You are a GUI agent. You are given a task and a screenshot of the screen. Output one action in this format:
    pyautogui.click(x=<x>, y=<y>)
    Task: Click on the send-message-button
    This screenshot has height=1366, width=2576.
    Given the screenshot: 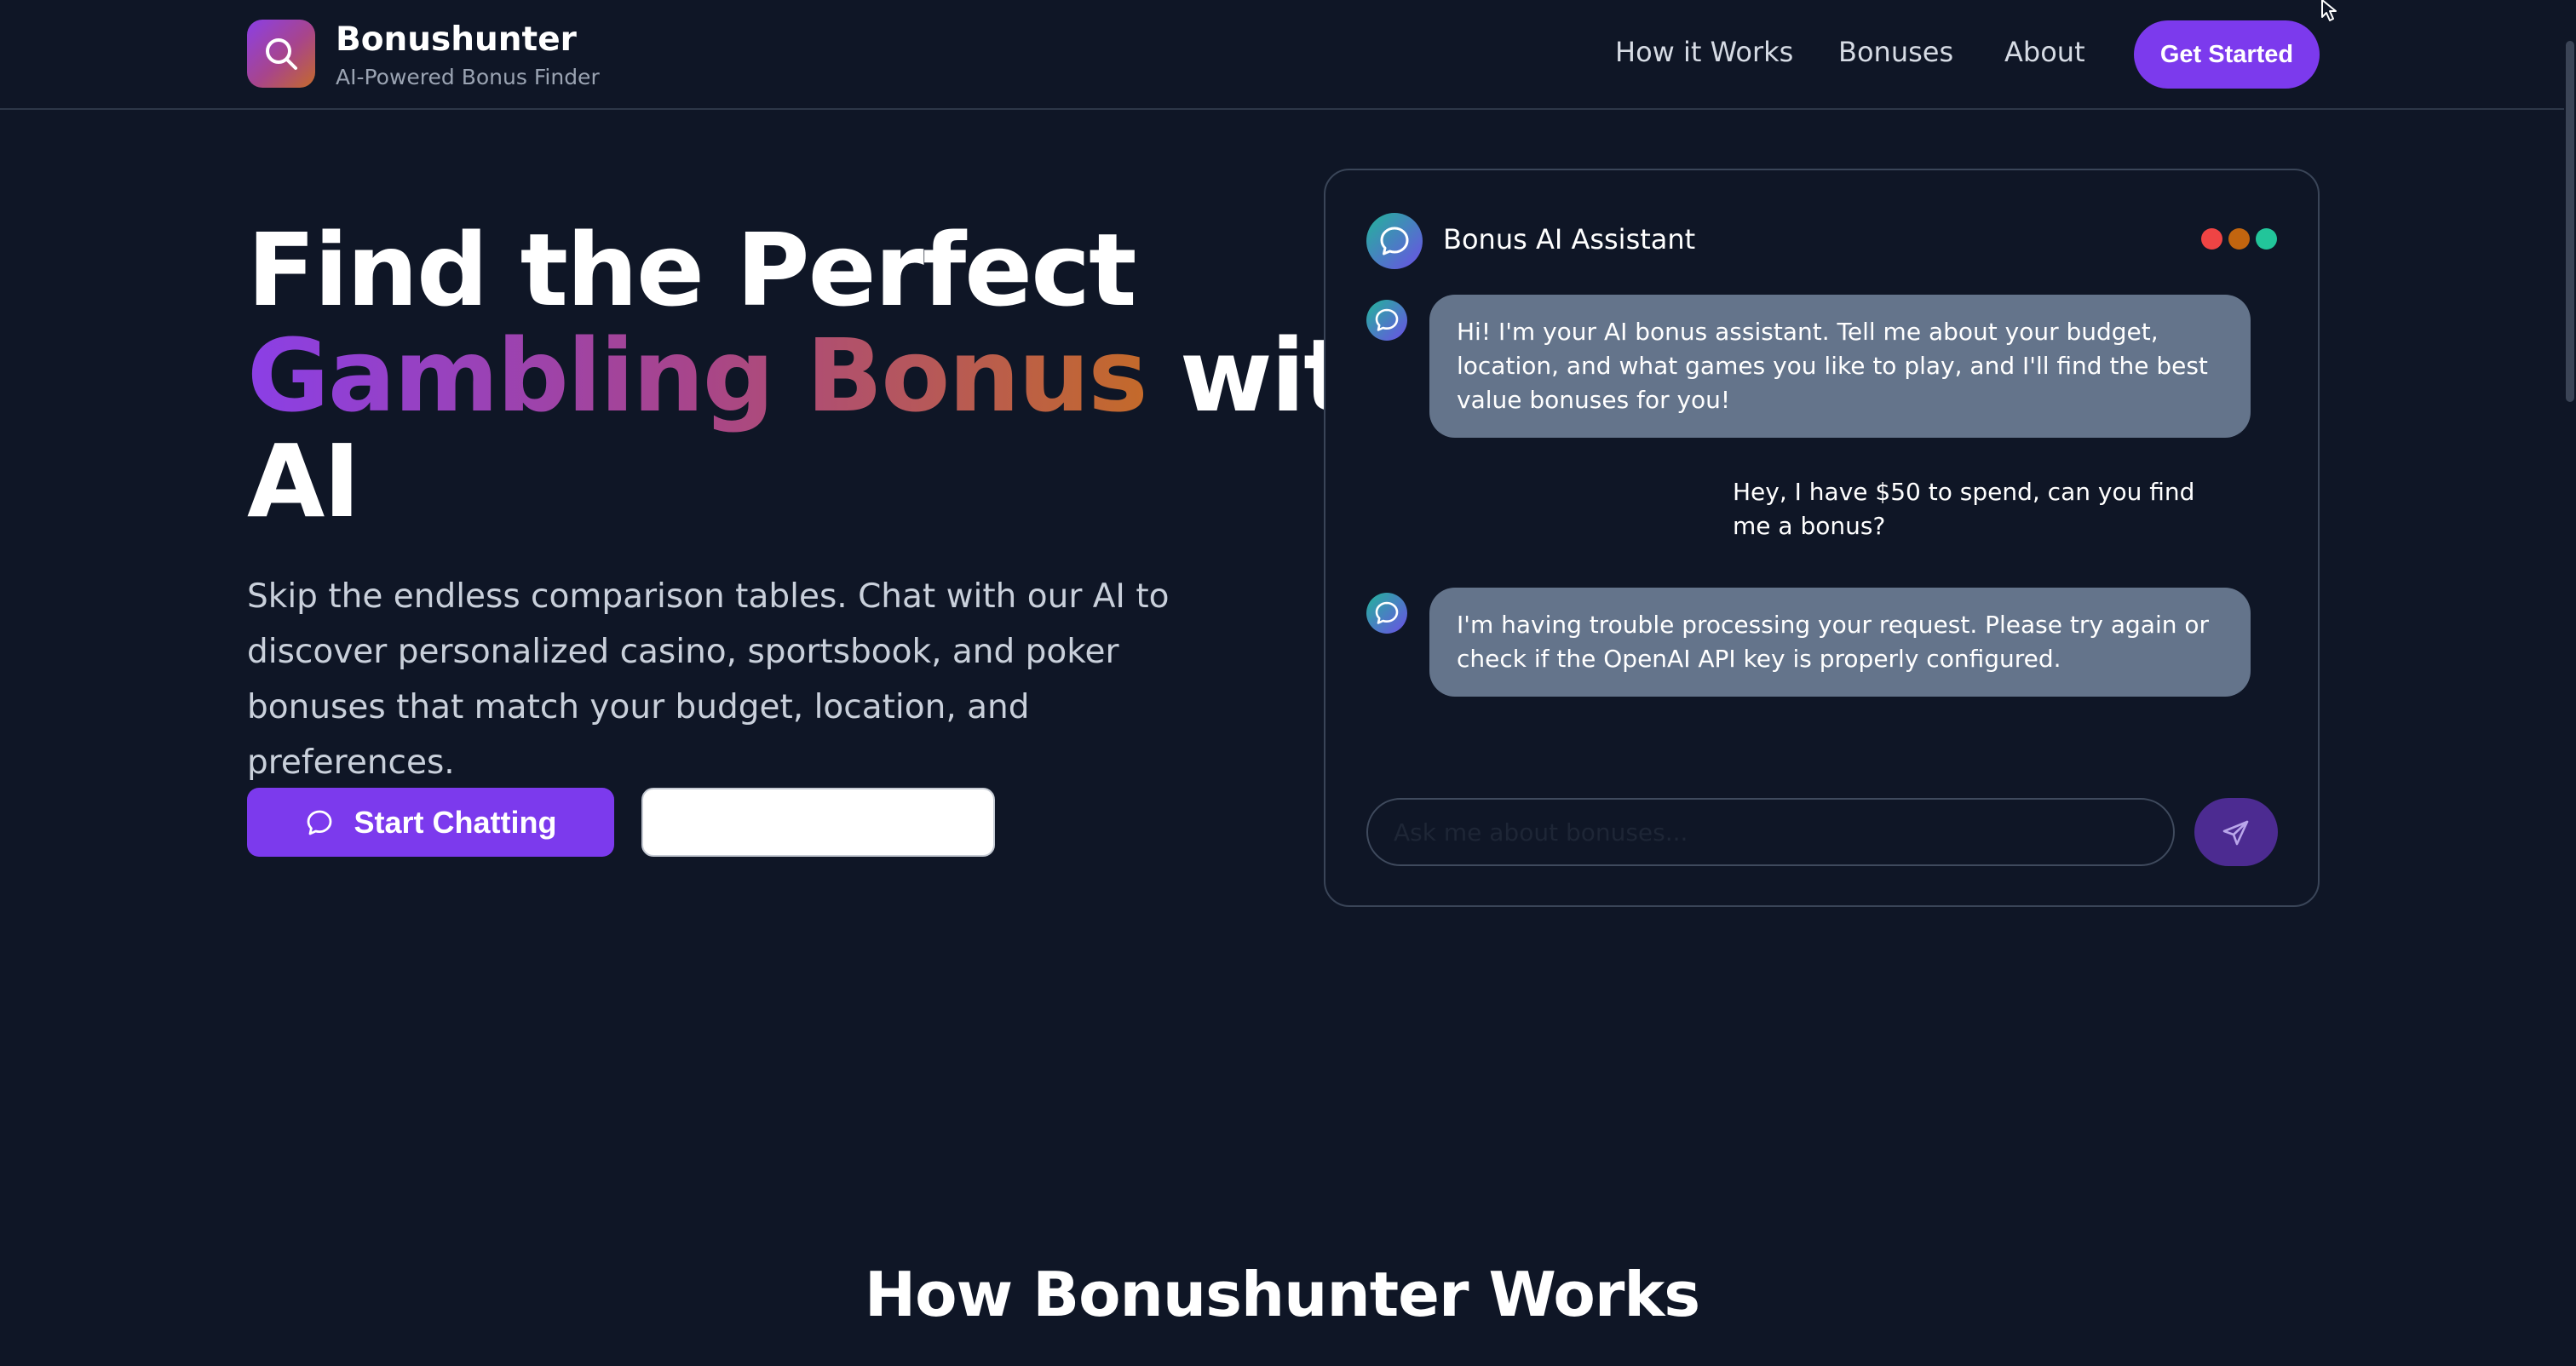 What is the action you would take?
    pyautogui.click(x=2236, y=832)
    